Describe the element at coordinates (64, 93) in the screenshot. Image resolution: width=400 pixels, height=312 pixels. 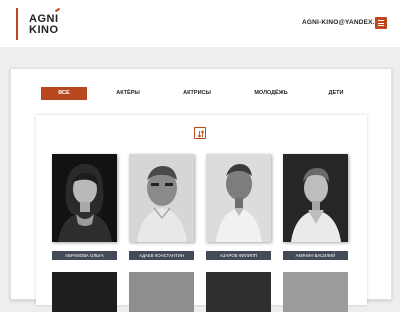
I see `tab-all: ВСЕ` at that location.